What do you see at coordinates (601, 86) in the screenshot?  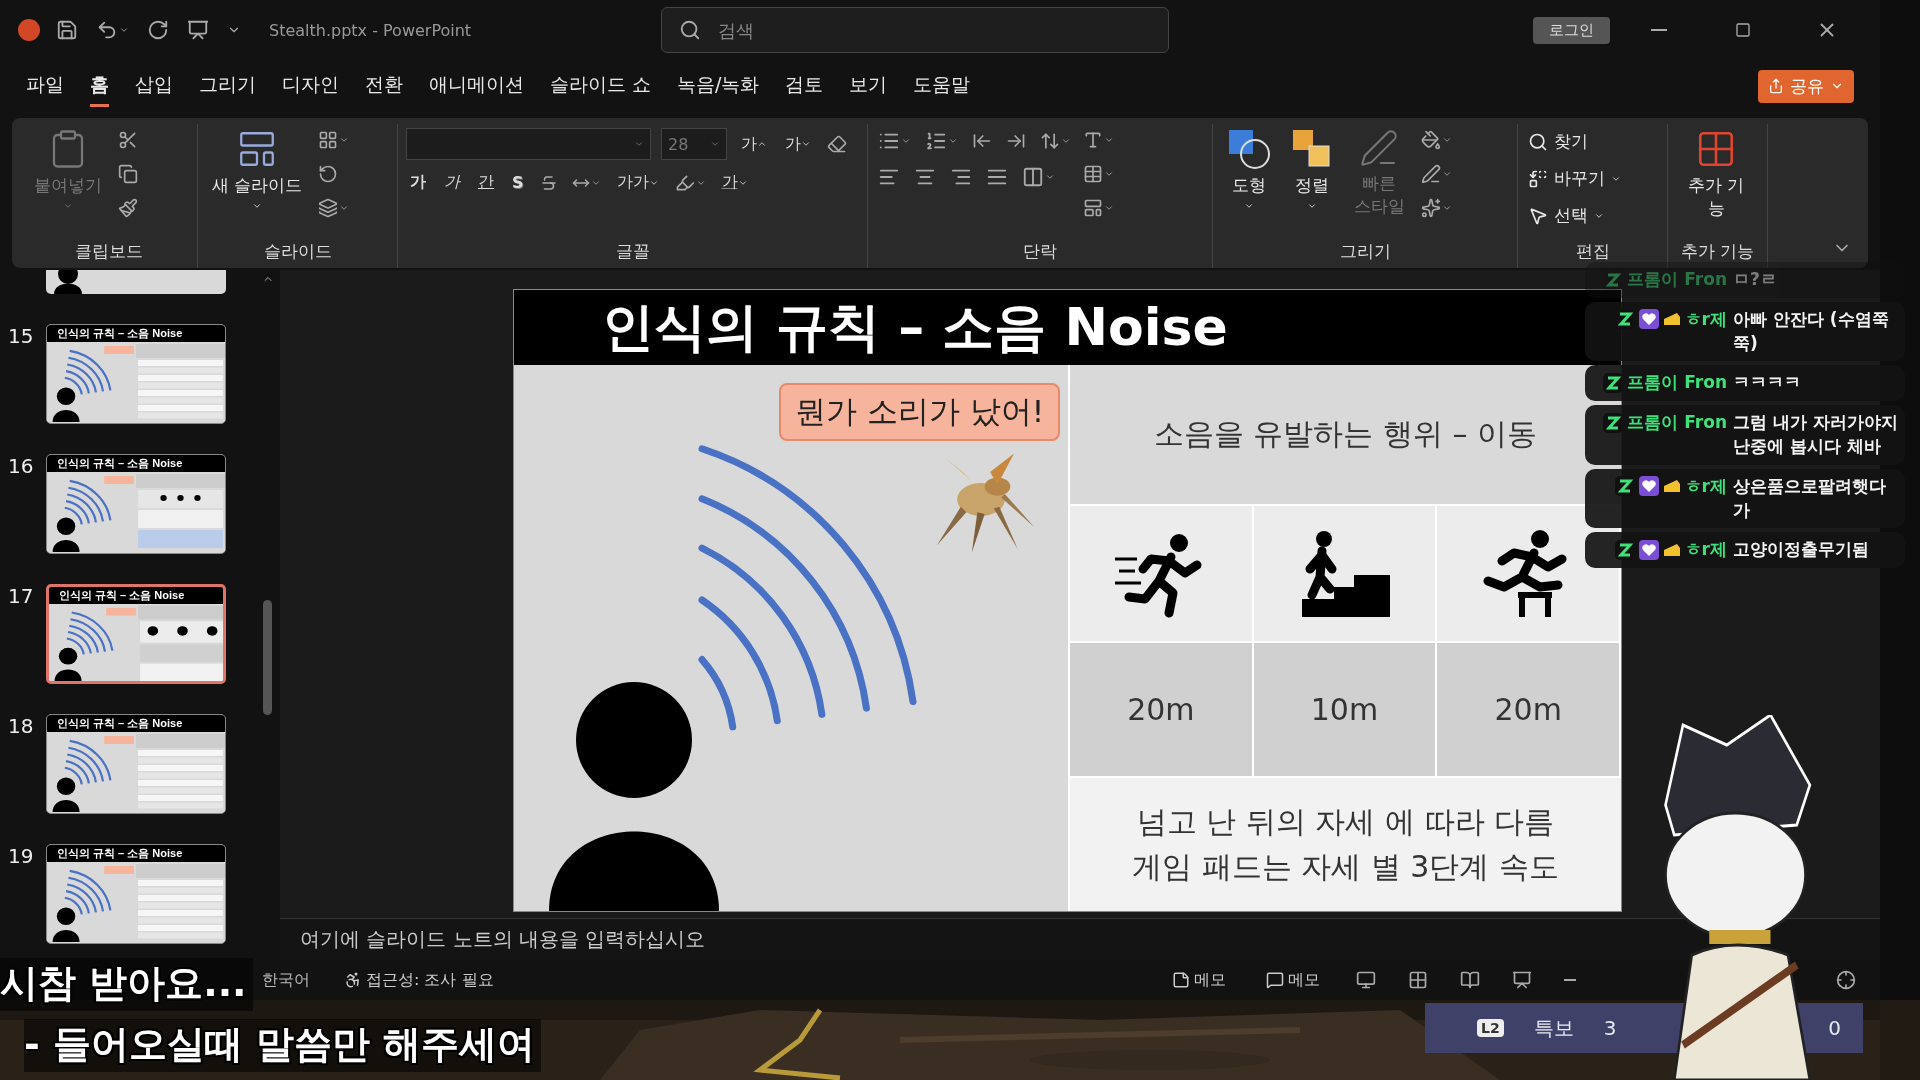 I see `menu-tab: 슬라이드 쇼` at bounding box center [601, 86].